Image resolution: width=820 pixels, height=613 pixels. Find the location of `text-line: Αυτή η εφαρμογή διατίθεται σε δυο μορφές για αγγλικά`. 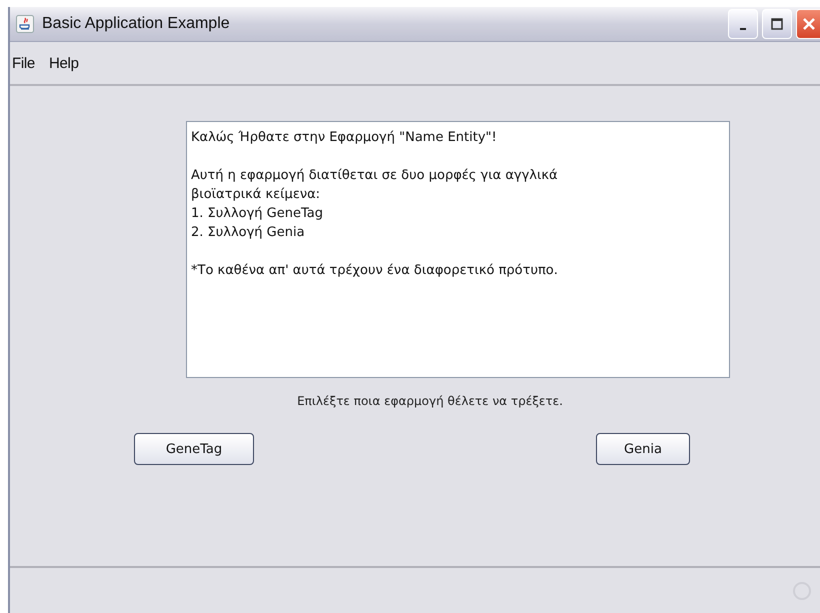

text-line: Αυτή η εφαρμογή διατίθεται σε δυο μορφές για αγγλικά is located at coordinates (375, 176).